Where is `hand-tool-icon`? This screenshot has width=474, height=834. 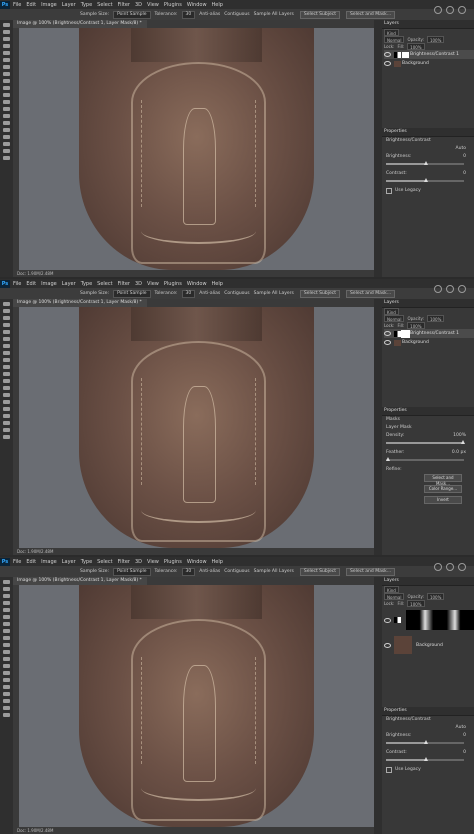 hand-tool-icon is located at coordinates (6, 708).